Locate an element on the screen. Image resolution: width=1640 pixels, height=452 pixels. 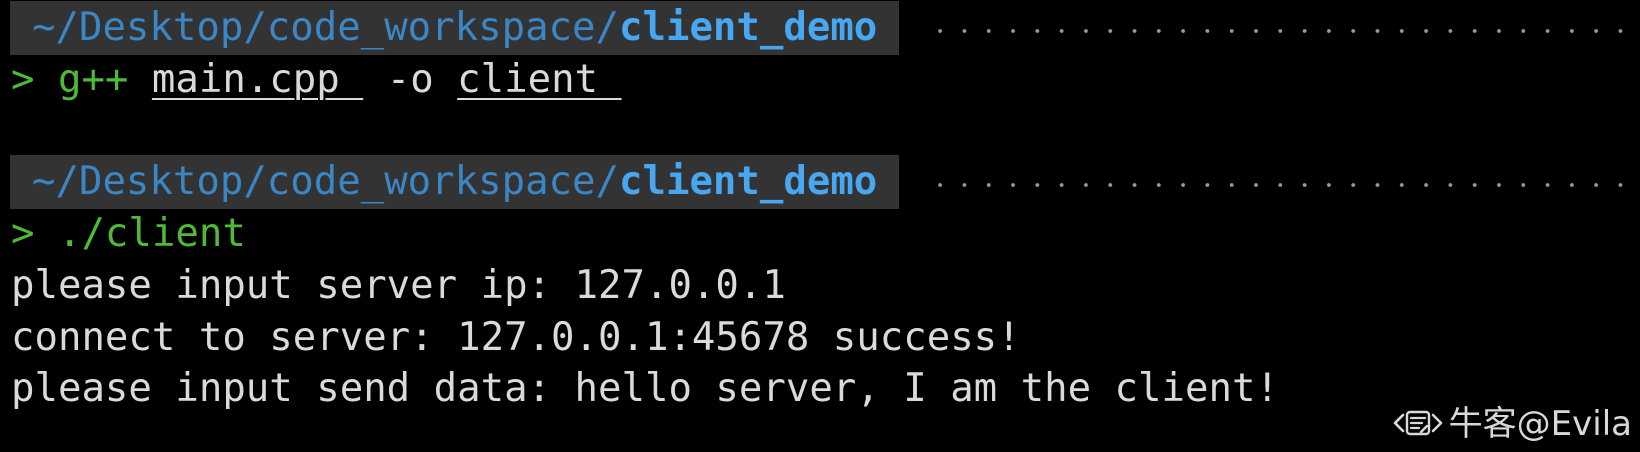
command-line: > ./client is located at coordinates (128, 234).